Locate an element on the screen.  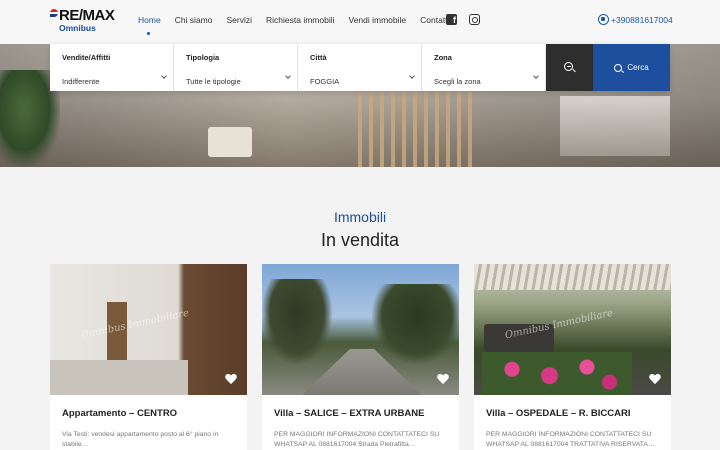
hero-kitchen is located at coordinates (615, 126).